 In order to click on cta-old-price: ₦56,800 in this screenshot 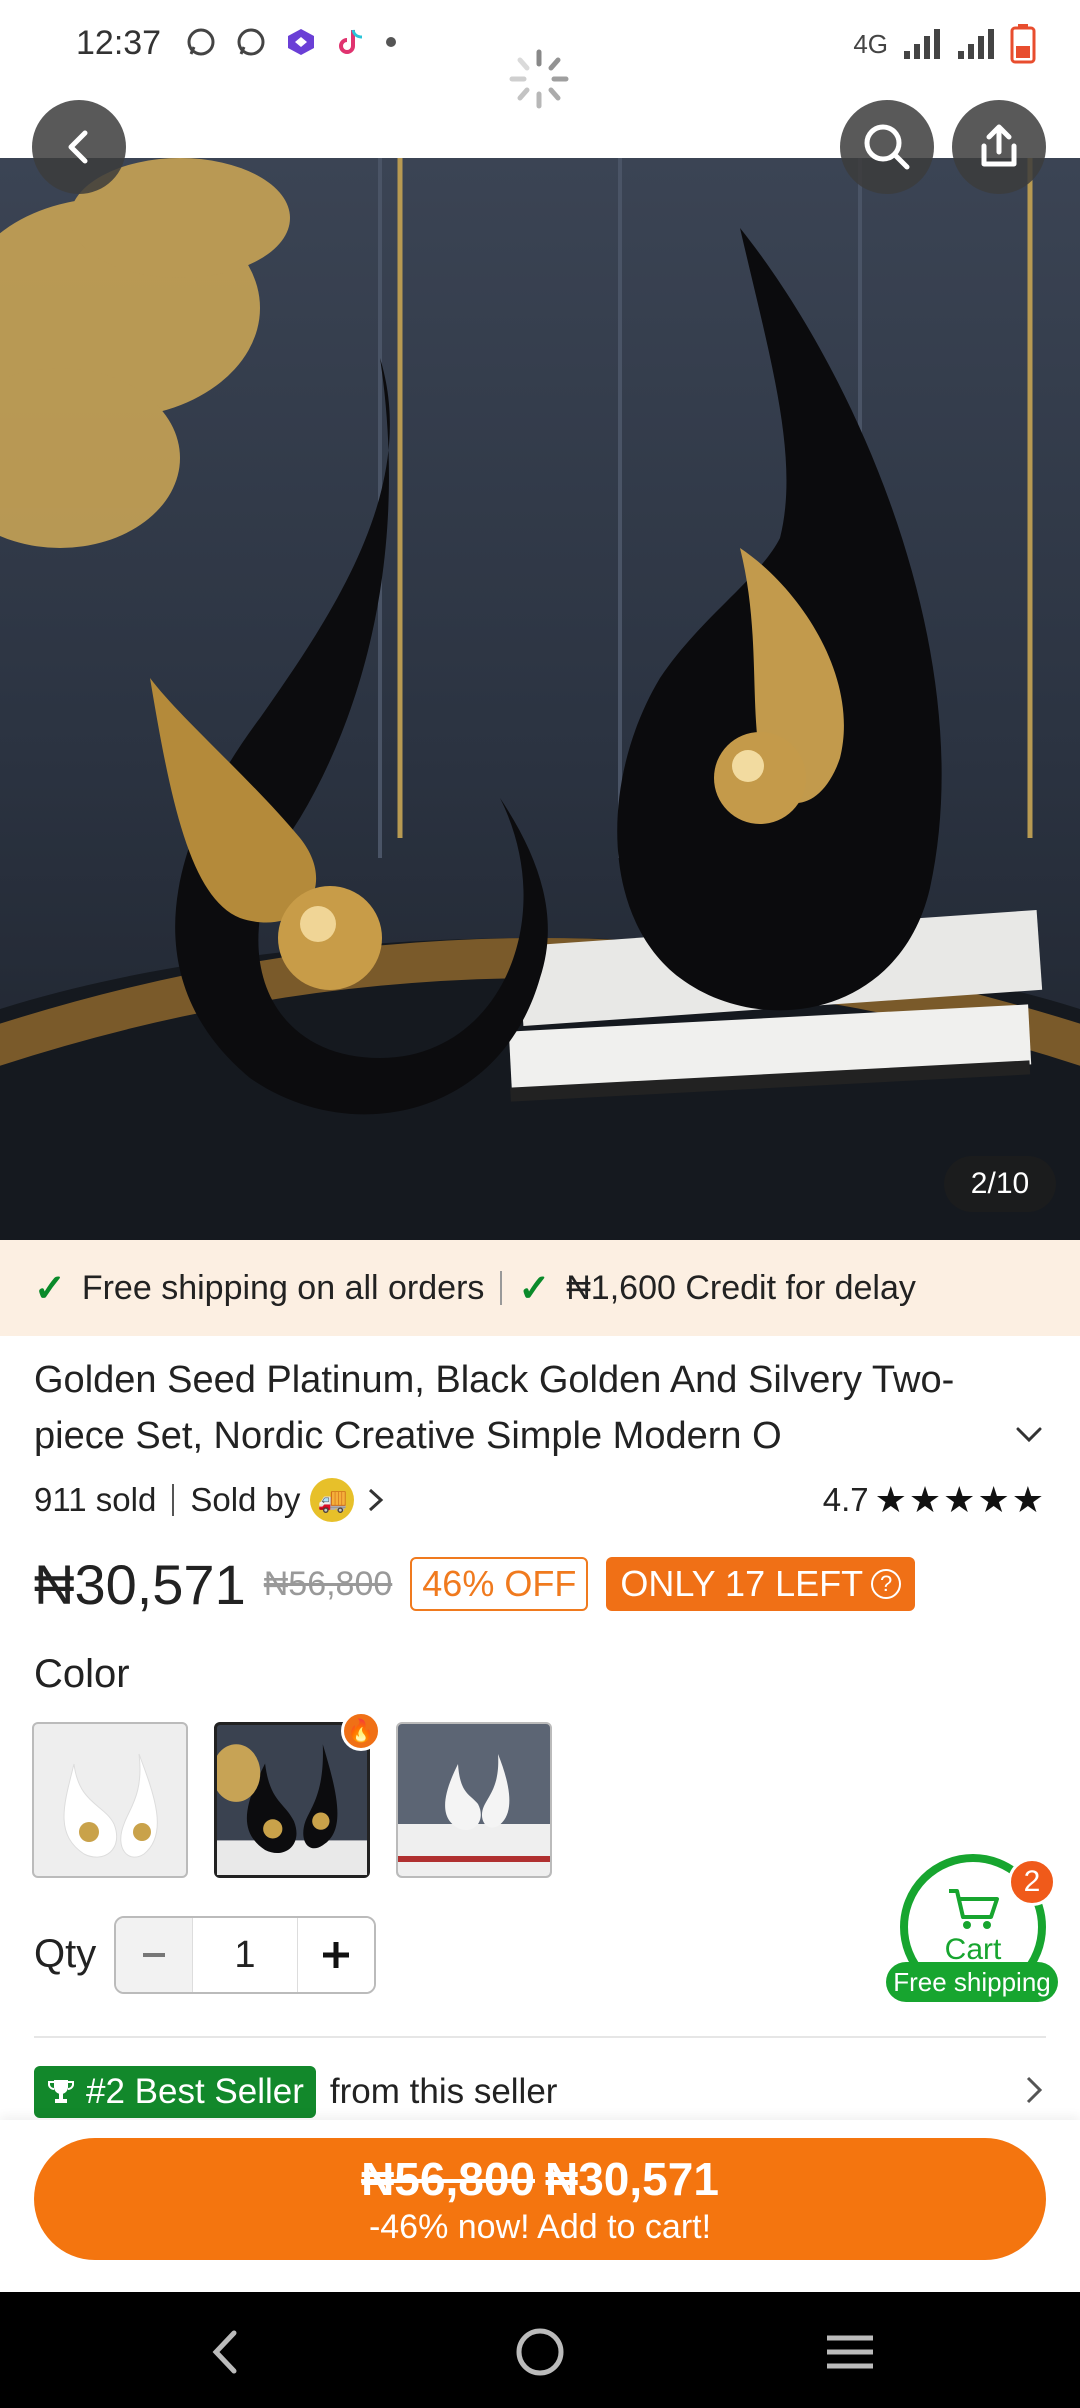, I will do `click(448, 2178)`.